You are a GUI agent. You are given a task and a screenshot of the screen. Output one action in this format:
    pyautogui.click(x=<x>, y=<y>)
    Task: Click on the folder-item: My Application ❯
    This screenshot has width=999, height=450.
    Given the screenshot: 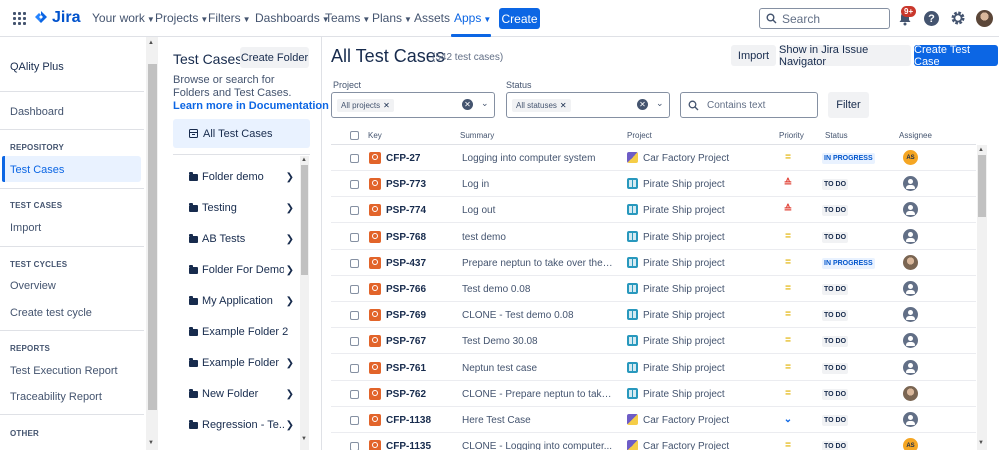 What is the action you would take?
    pyautogui.click(x=241, y=301)
    